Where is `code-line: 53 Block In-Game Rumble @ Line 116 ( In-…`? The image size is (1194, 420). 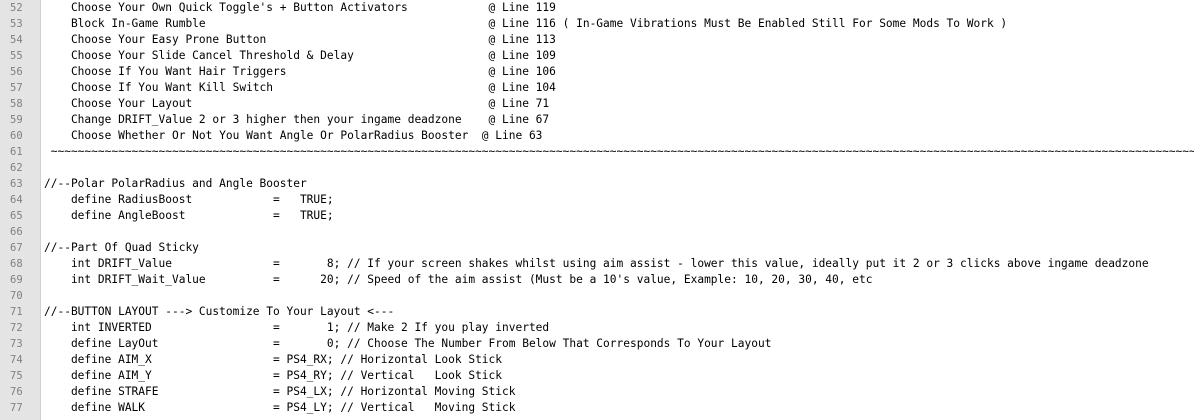 code-line: 53 Block In-Game Rumble @ Line 116 ( In-… is located at coordinates (597, 24).